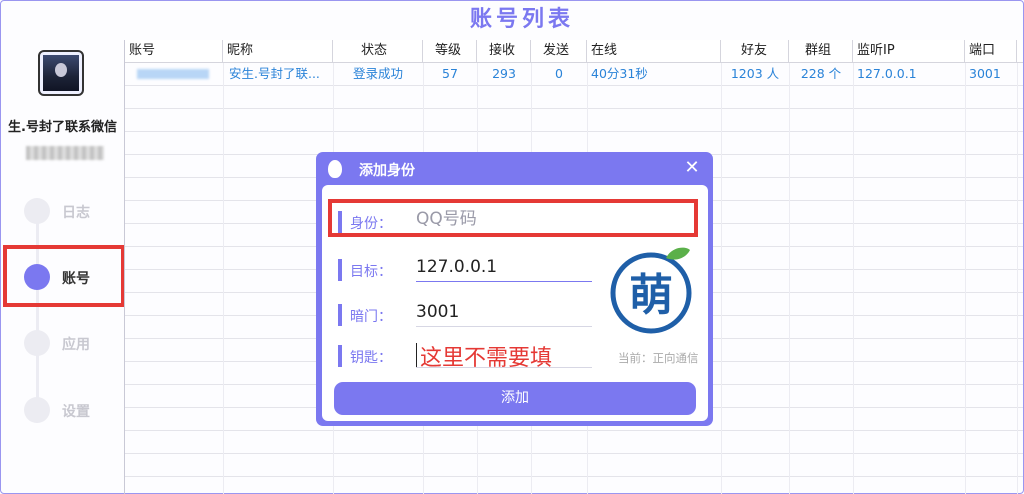  What do you see at coordinates (755, 73) in the screenshot?
I see `cell-friends: 1203 人` at bounding box center [755, 73].